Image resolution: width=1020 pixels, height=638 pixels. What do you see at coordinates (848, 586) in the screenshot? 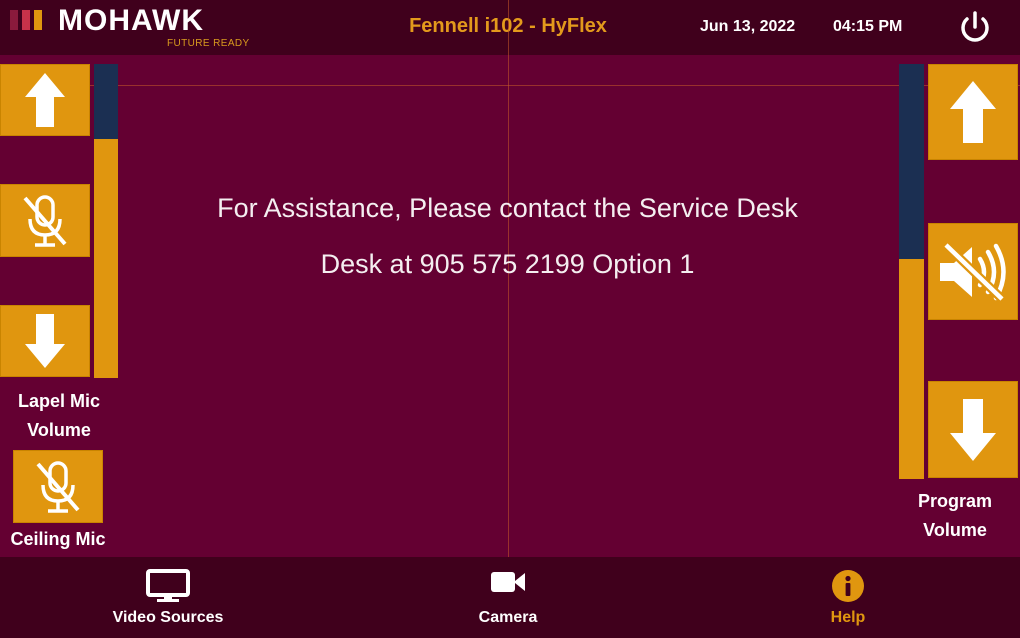
I see `info-icon` at bounding box center [848, 586].